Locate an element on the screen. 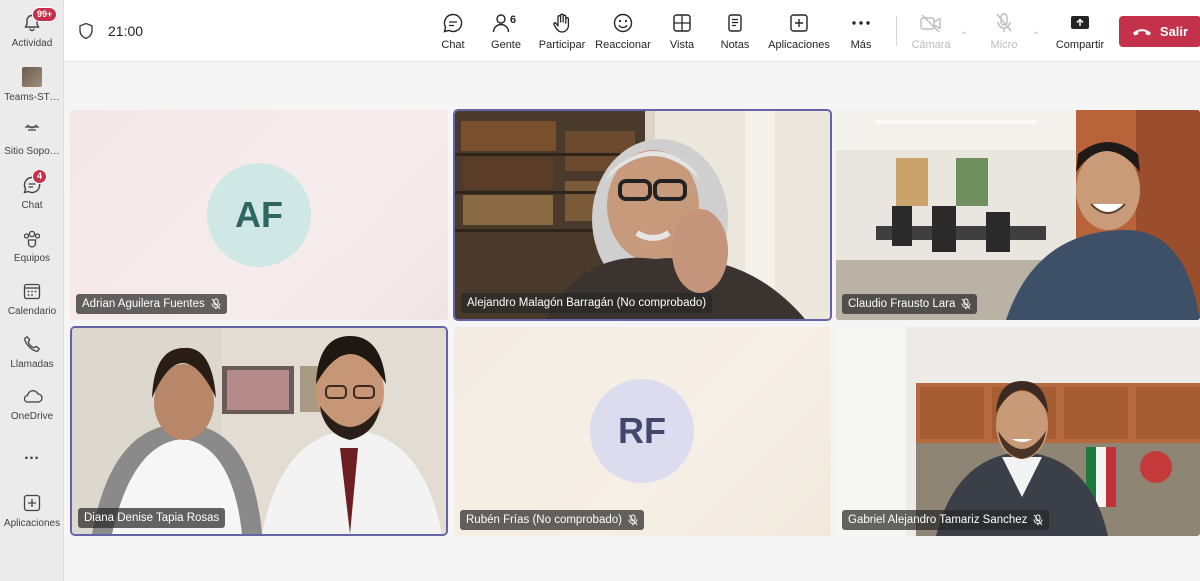  chat-icon: 4 is located at coordinates (34, 182).